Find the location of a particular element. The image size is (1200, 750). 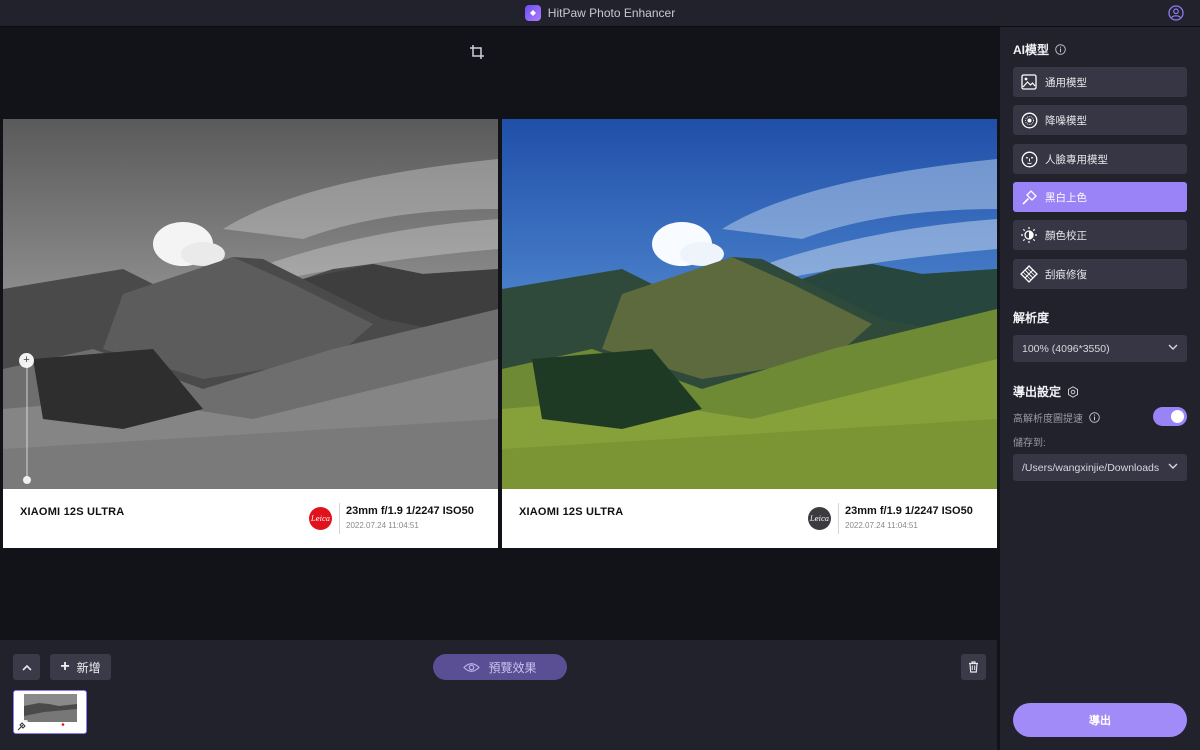

denoise-icon is located at coordinates (1029, 120).